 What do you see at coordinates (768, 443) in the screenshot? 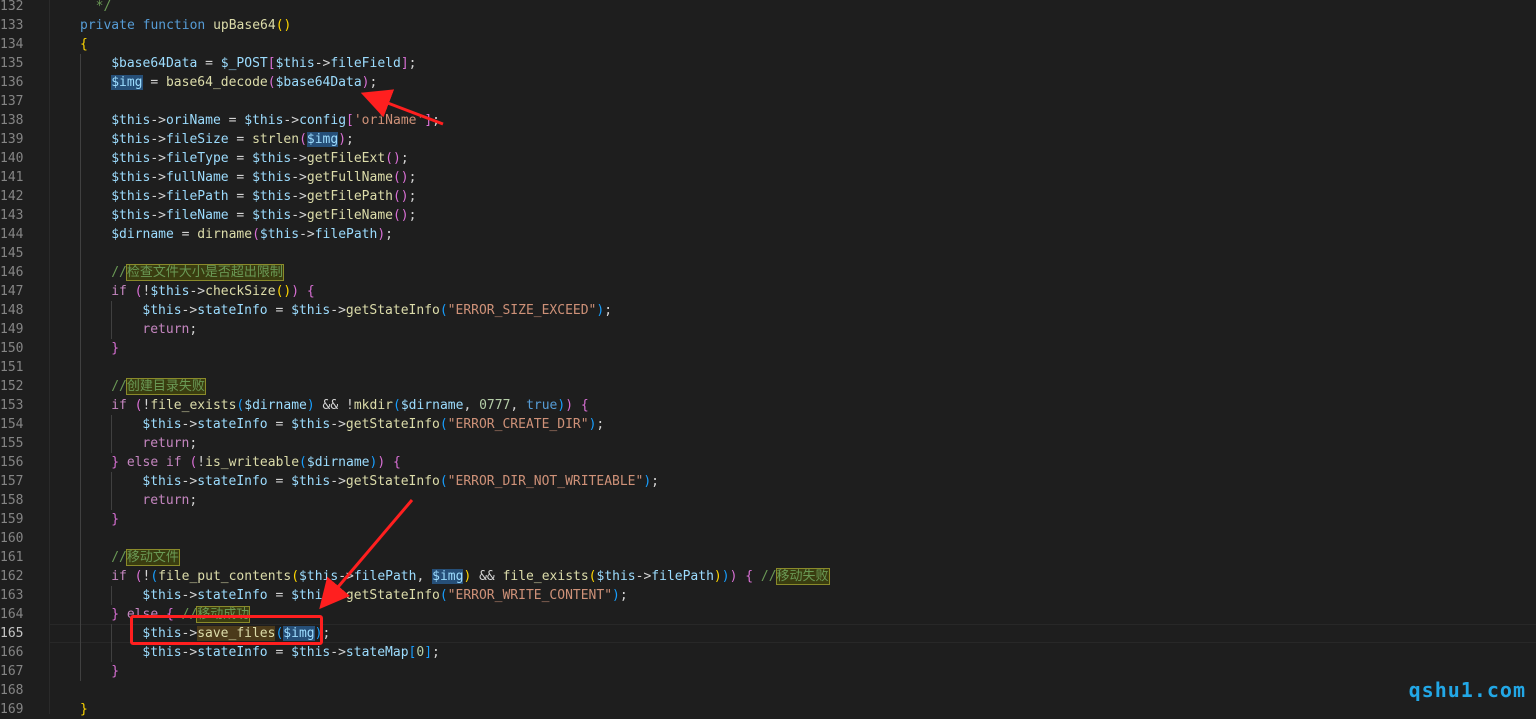
I see `code-line: 155 return;` at bounding box center [768, 443].